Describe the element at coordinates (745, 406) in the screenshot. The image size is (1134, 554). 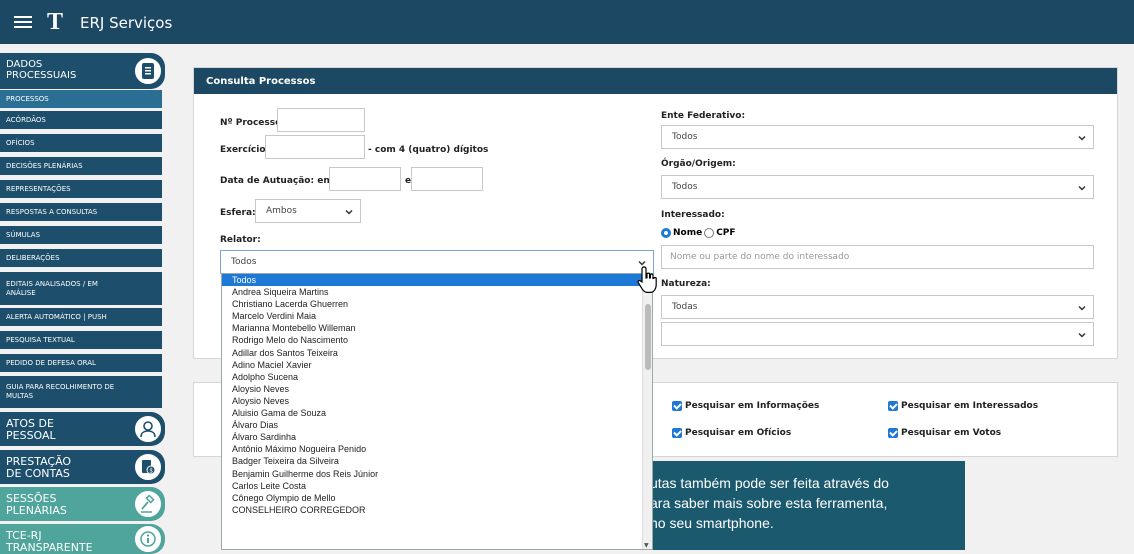
I see `checkbox-informacoes: Pesquisar em Informações` at that location.